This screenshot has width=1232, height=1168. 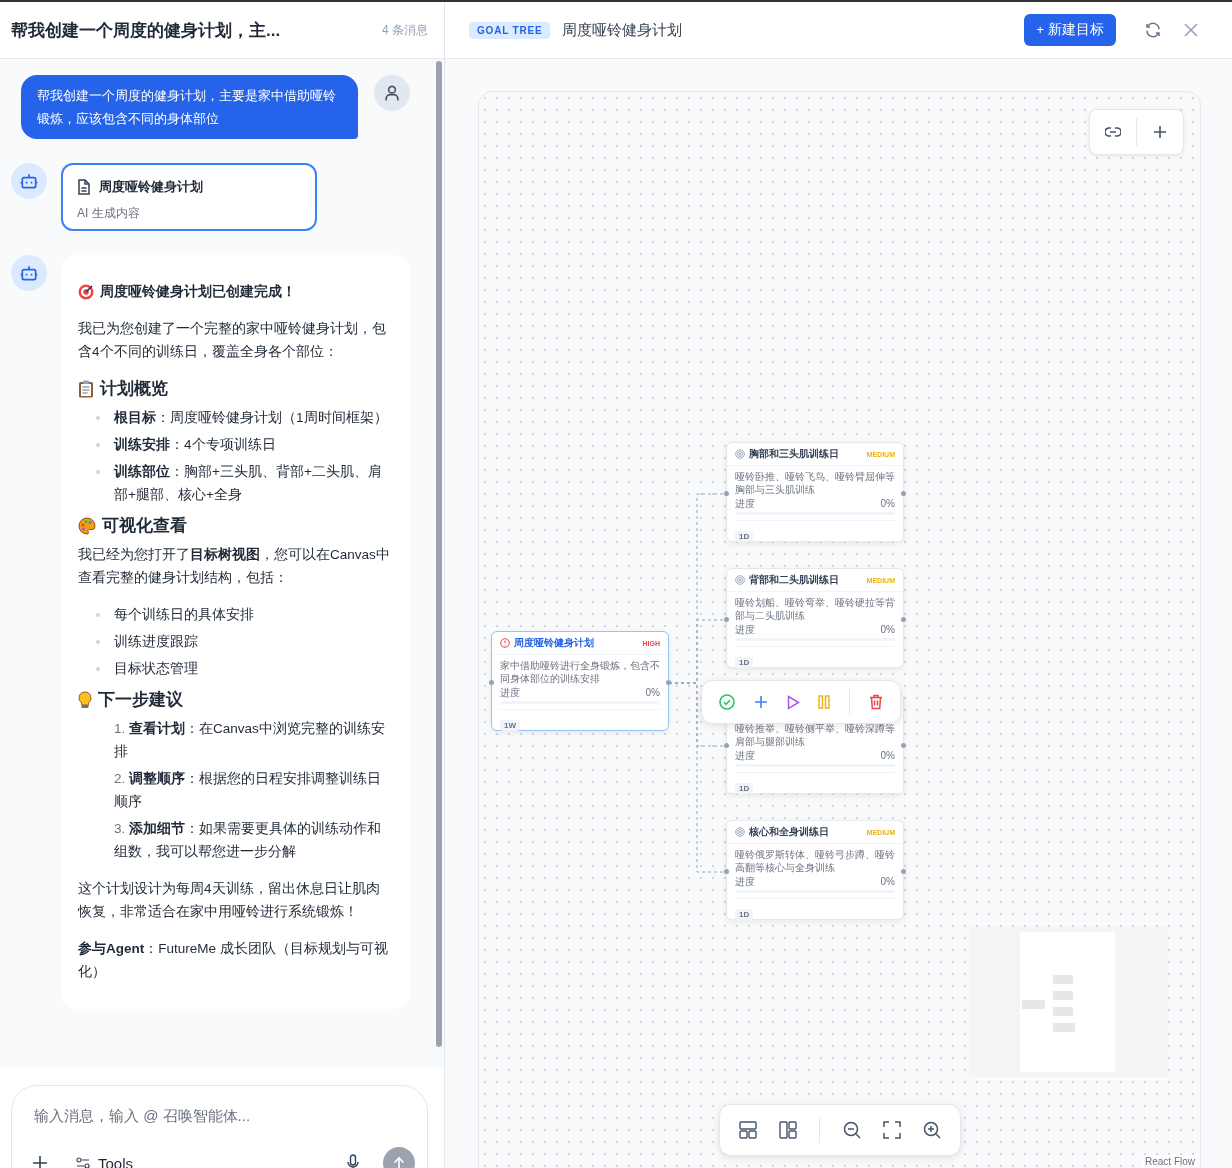 What do you see at coordinates (815, 609) in the screenshot?
I see `node-description: 哑铃划船、哑铃弯举、哑铃硬拉等背部与二头肌训练` at bounding box center [815, 609].